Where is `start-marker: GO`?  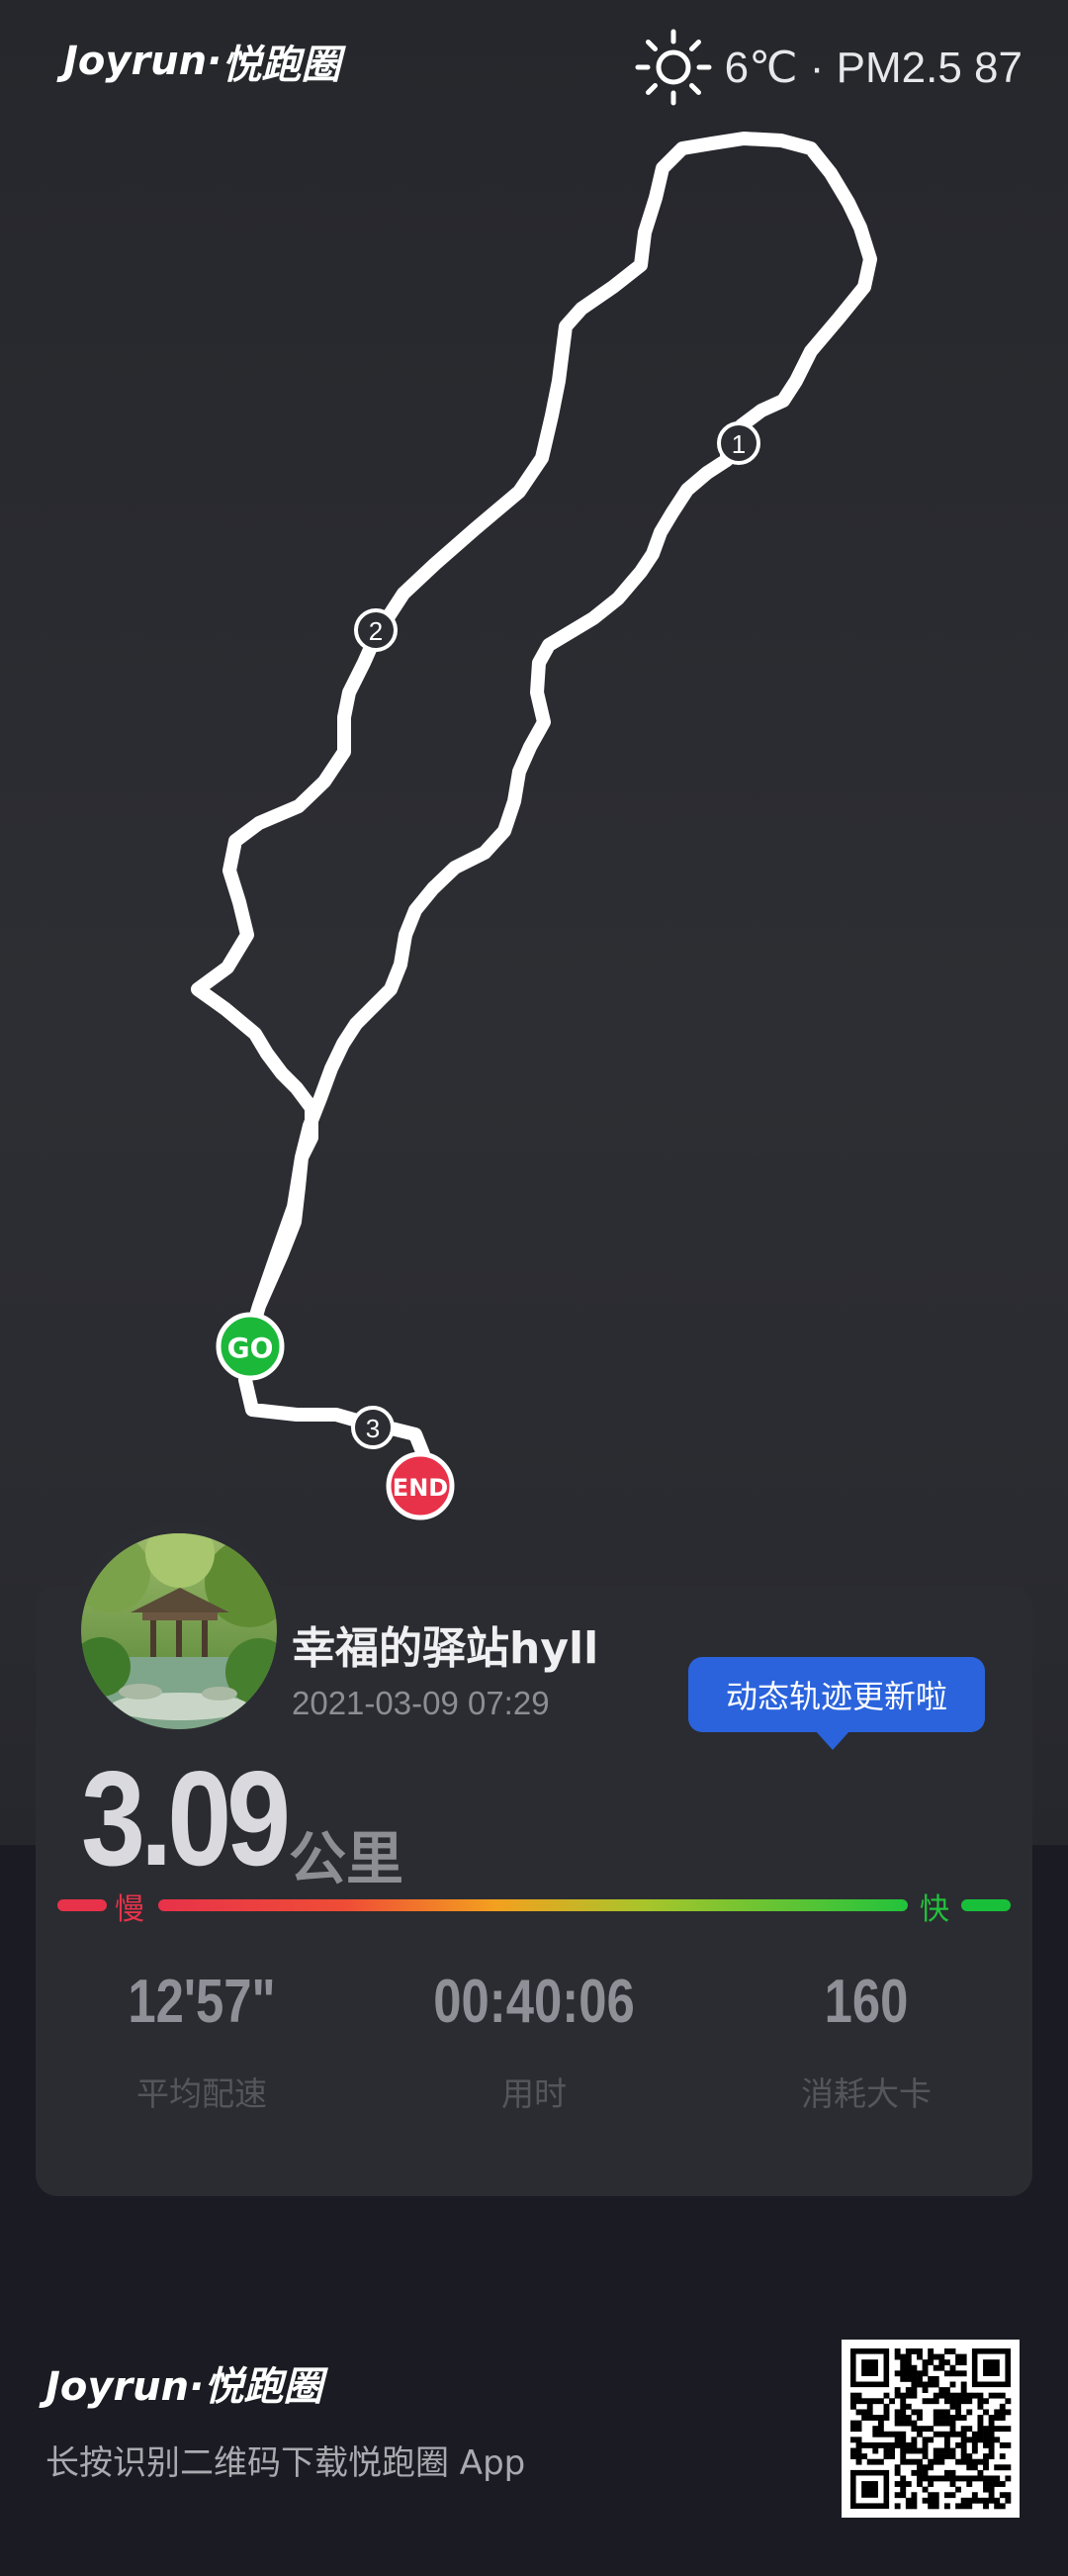
start-marker: GO is located at coordinates (251, 1346).